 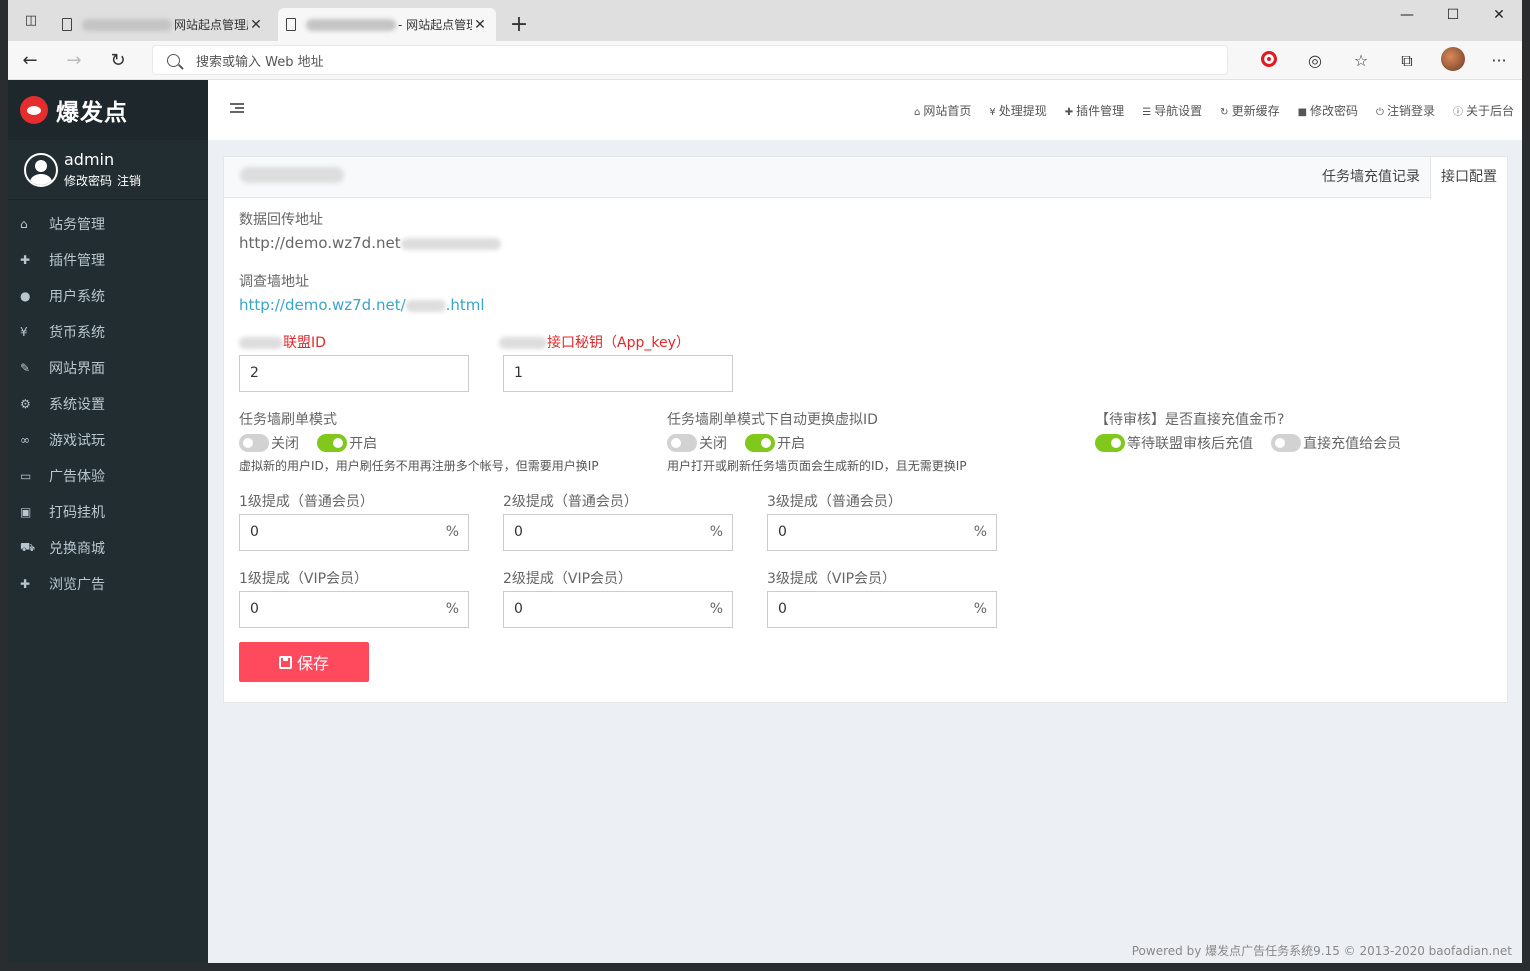 What do you see at coordinates (1361, 60) in the screenshot?
I see `favorites-icon: ☆` at bounding box center [1361, 60].